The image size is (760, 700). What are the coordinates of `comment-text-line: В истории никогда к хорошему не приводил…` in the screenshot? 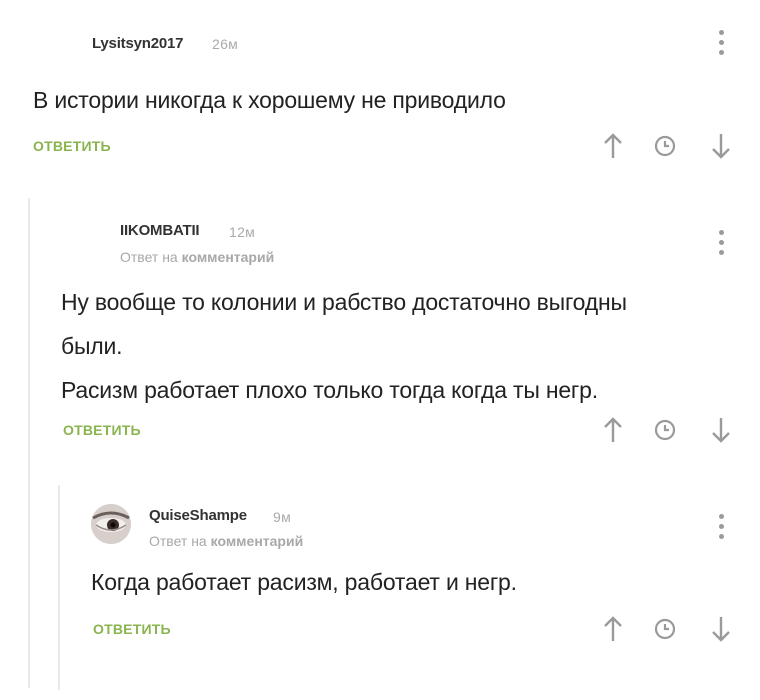 It's located at (269, 100).